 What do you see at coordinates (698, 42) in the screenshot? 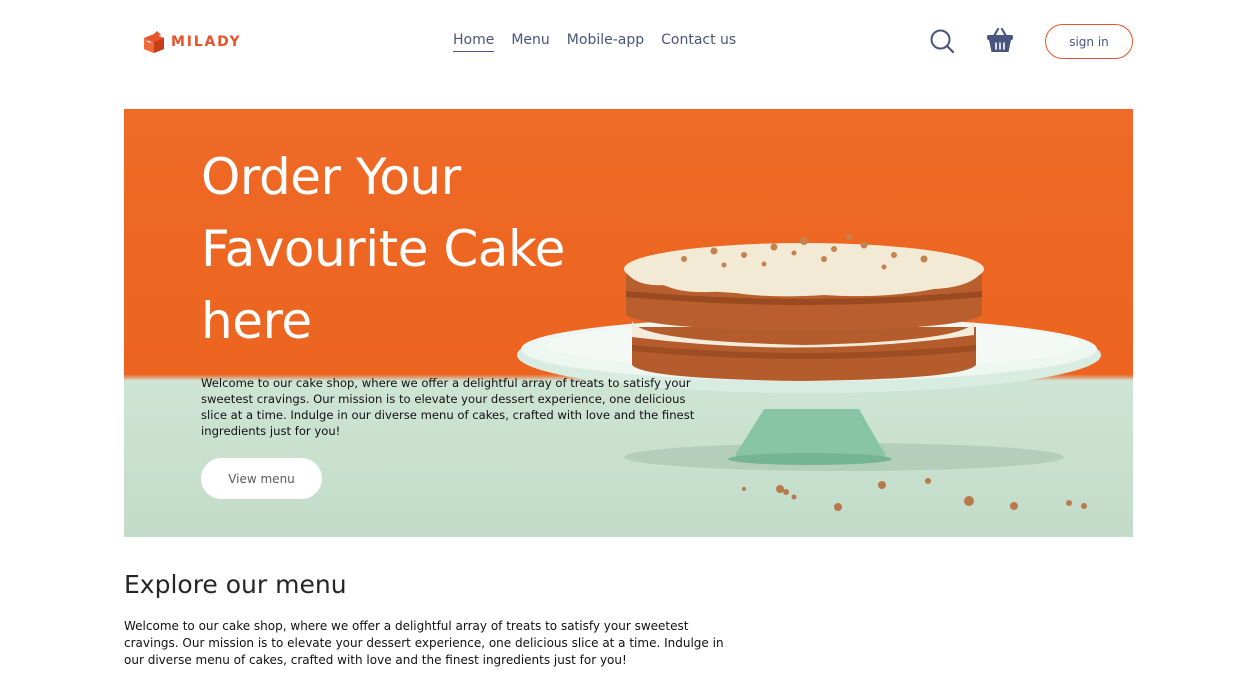
I see `nav-link-contact-us: Contact us` at bounding box center [698, 42].